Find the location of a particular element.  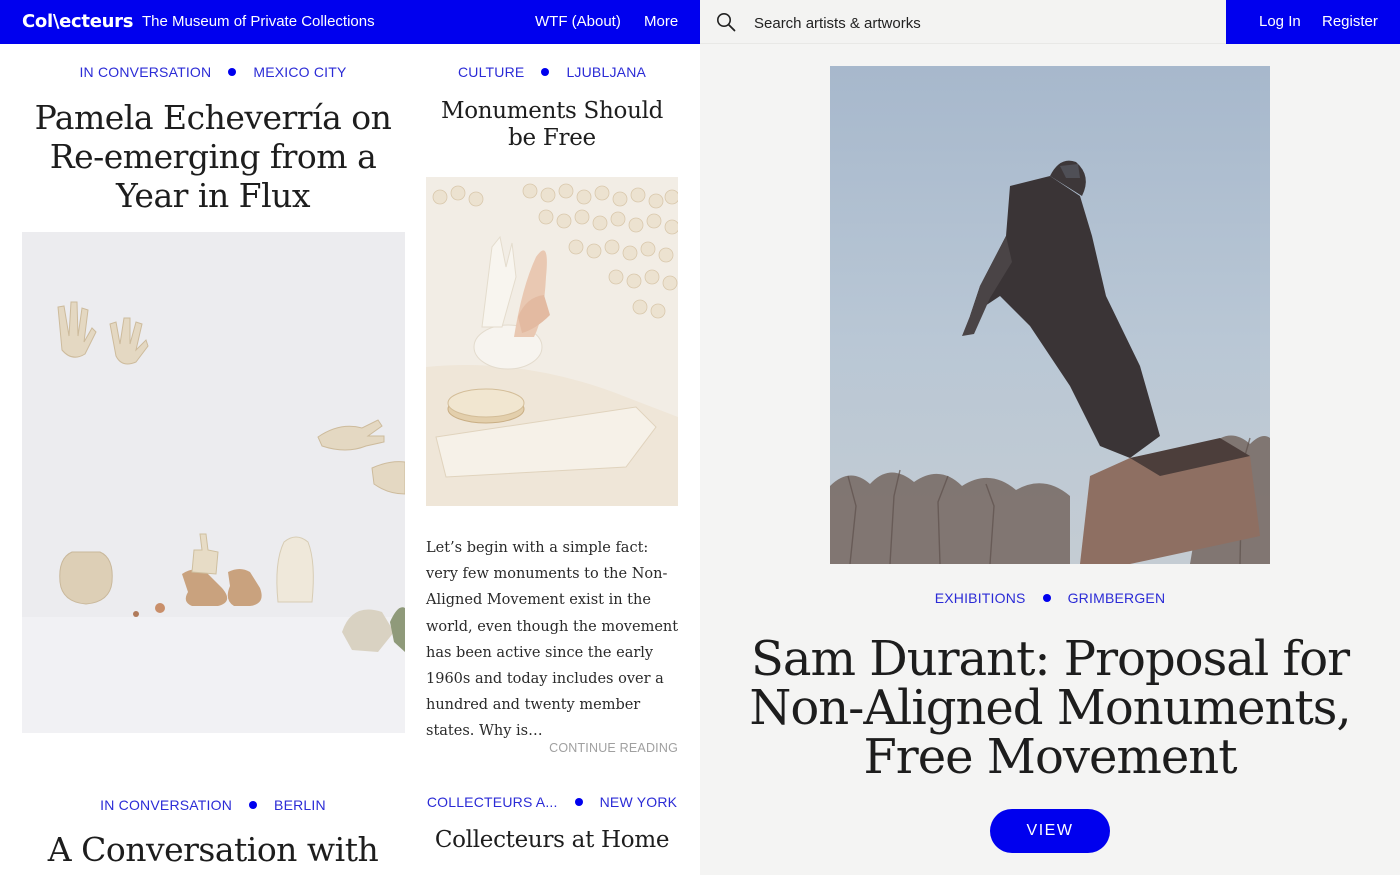

register-link: Register is located at coordinates (1350, 21).